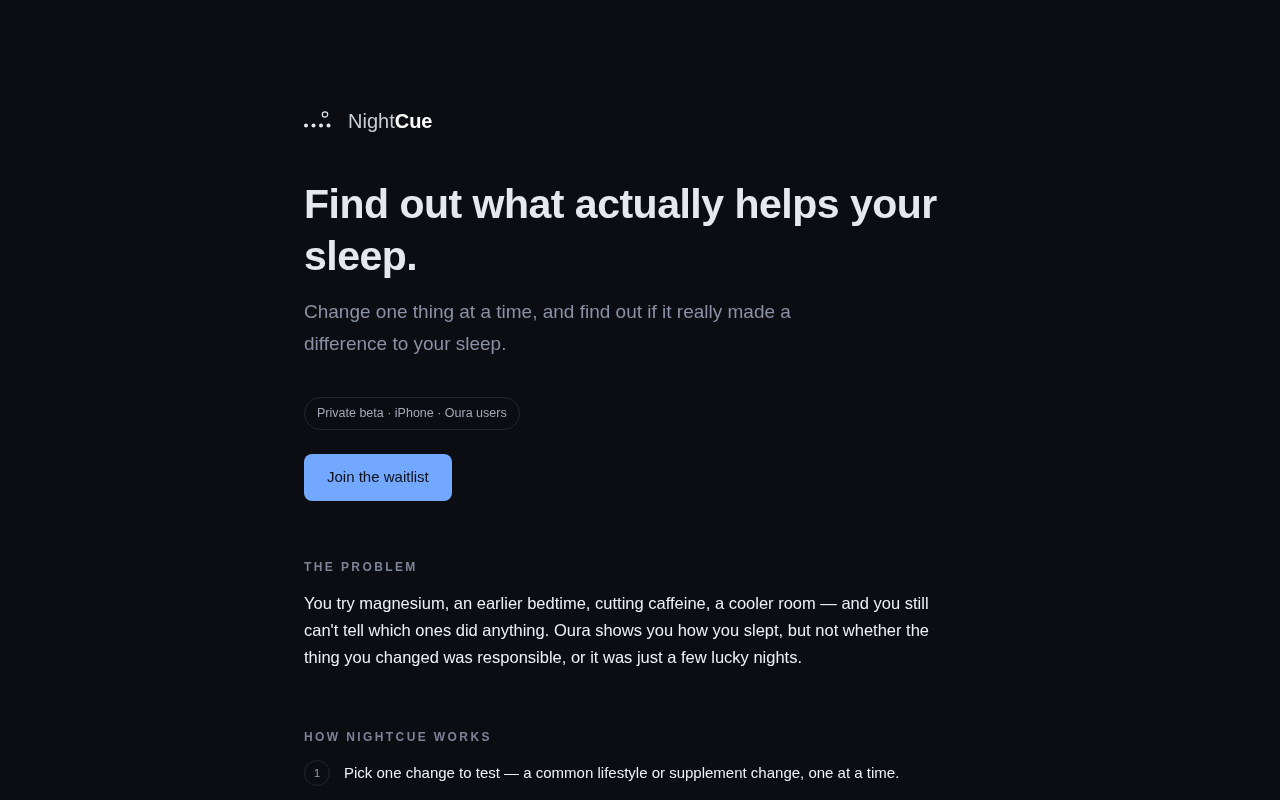 The width and height of the screenshot is (1280, 800). Describe the element at coordinates (617, 630) in the screenshot. I see `problem-paragraph: You try magnesium, an earlier bedtime, cutting caffeine, a cooler room — and you still can't tell which ones did anything. Oura shows you how you slept, but not whether the thing you changed was responsible, or it was just a few lucky nights.` at that location.